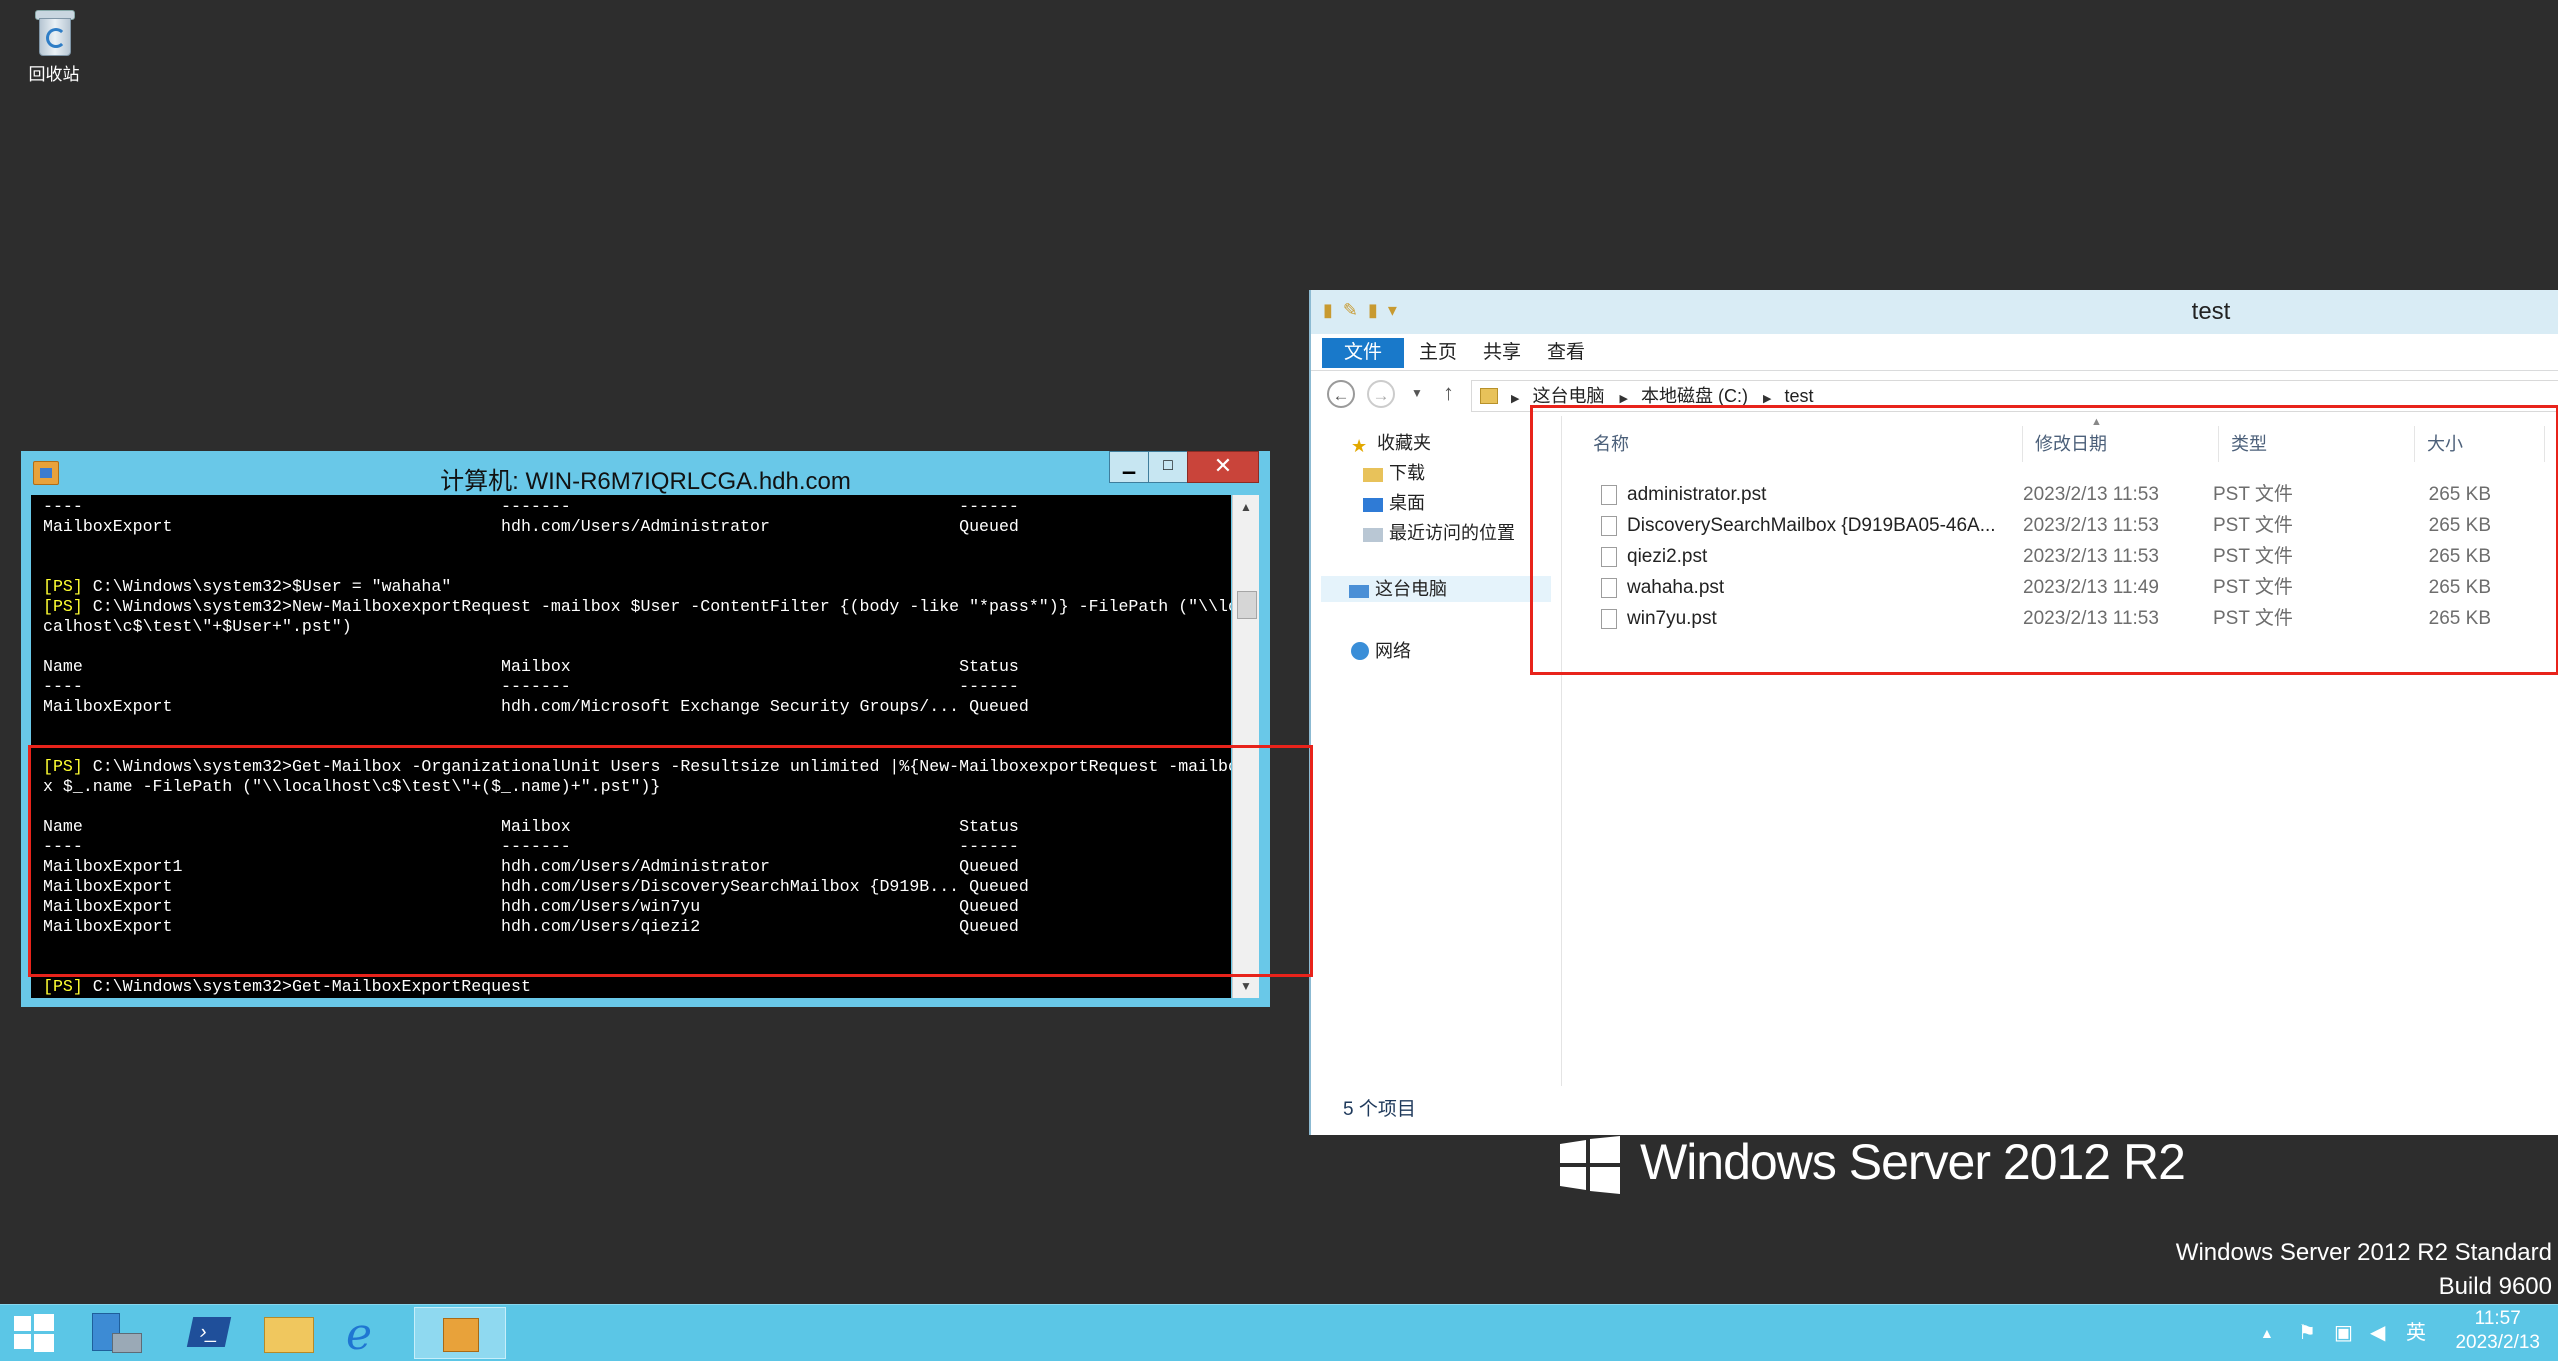 The height and width of the screenshot is (1361, 2558). What do you see at coordinates (1438, 353) in the screenshot?
I see `tab-home: 主页` at bounding box center [1438, 353].